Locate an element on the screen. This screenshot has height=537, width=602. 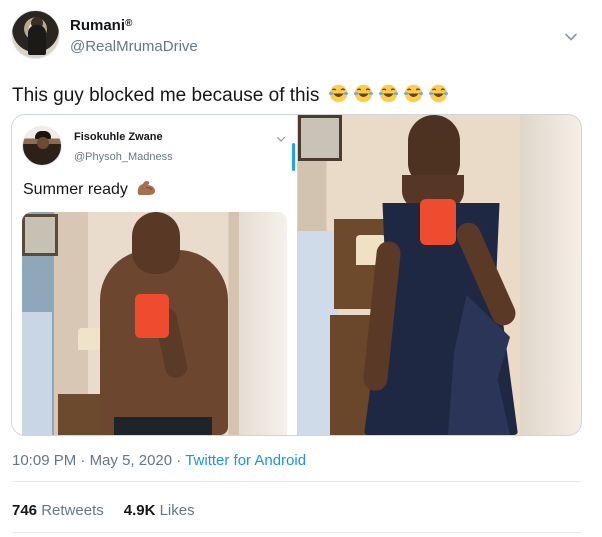
tweet-date: May 5, 2020 is located at coordinates (131, 460).